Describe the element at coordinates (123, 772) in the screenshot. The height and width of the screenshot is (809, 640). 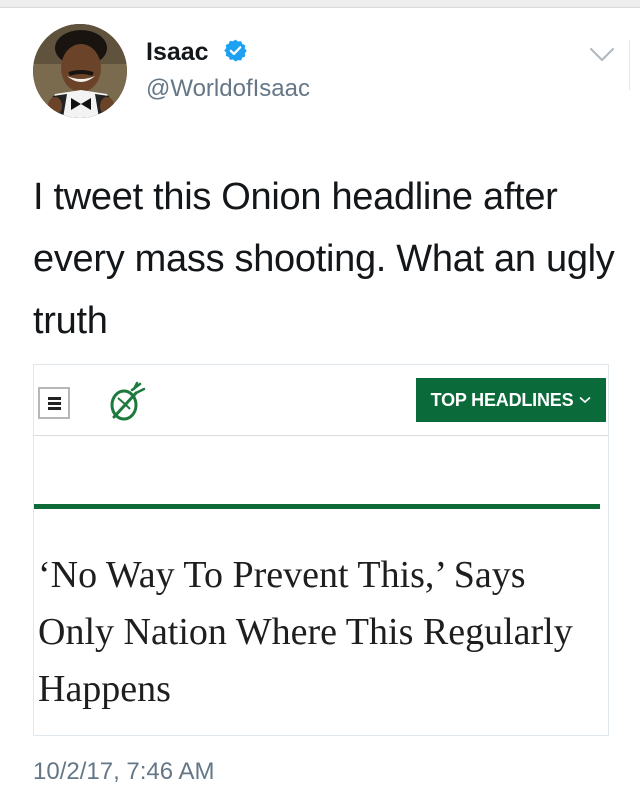
I see `tweet-timestamp: 10/2/17, 7:46 AM` at that location.